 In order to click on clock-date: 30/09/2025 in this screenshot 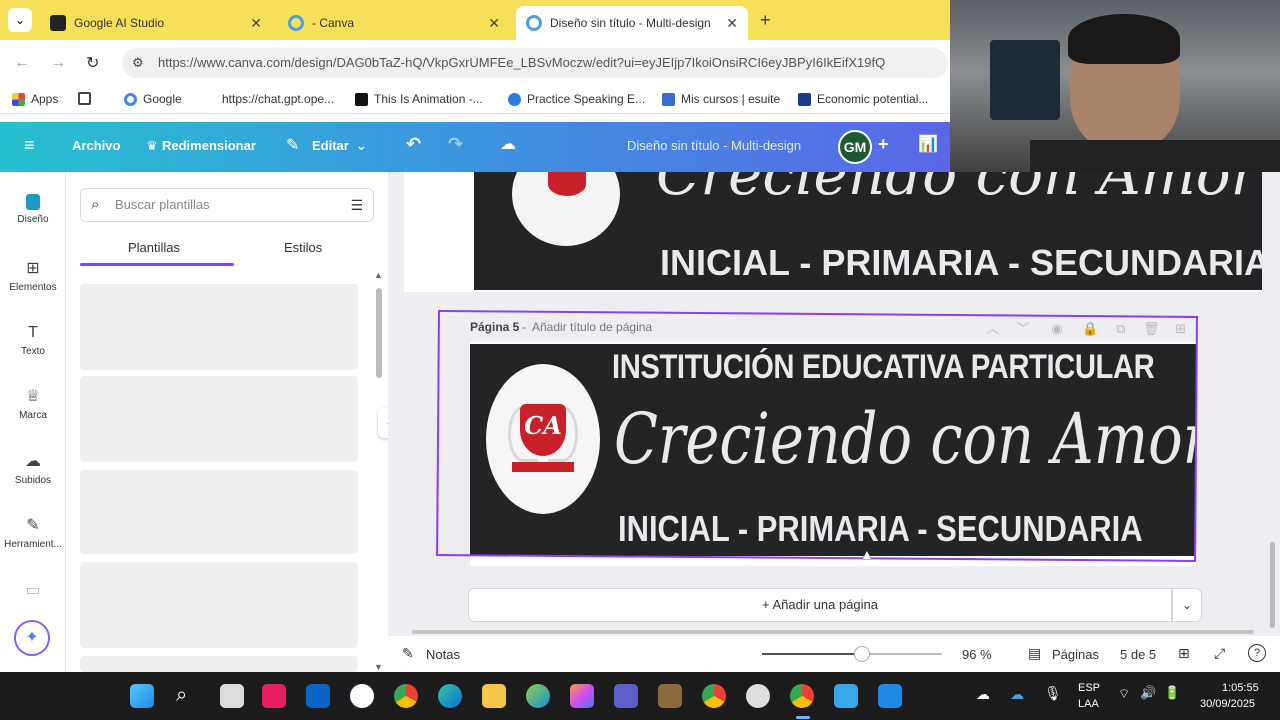, I will do `click(1227, 704)`.